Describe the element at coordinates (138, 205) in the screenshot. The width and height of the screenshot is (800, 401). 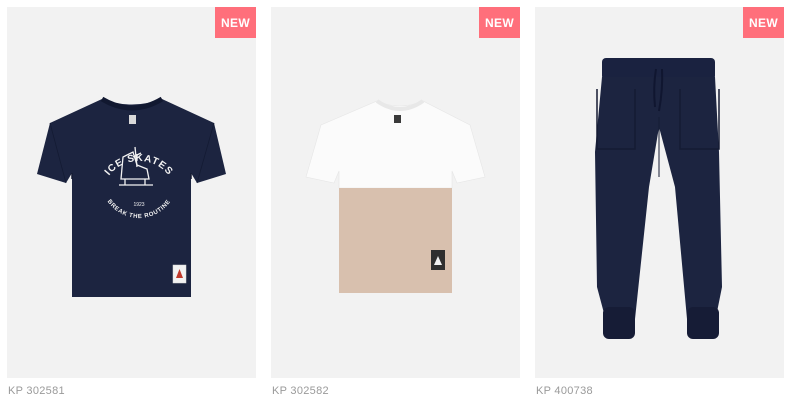
I see `print-text-year: 1923` at that location.